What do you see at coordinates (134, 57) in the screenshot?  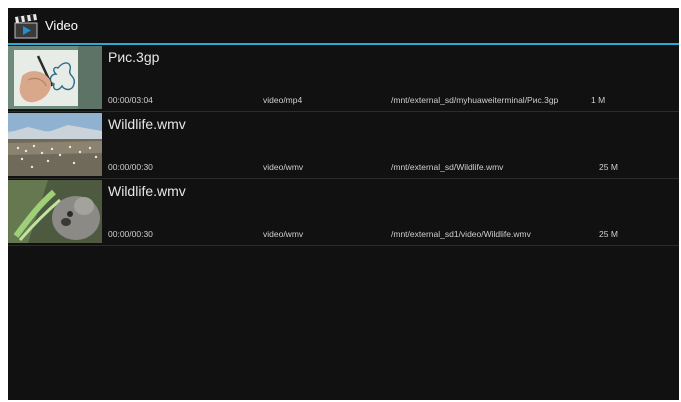 I see `video-title: Рис.3gp` at bounding box center [134, 57].